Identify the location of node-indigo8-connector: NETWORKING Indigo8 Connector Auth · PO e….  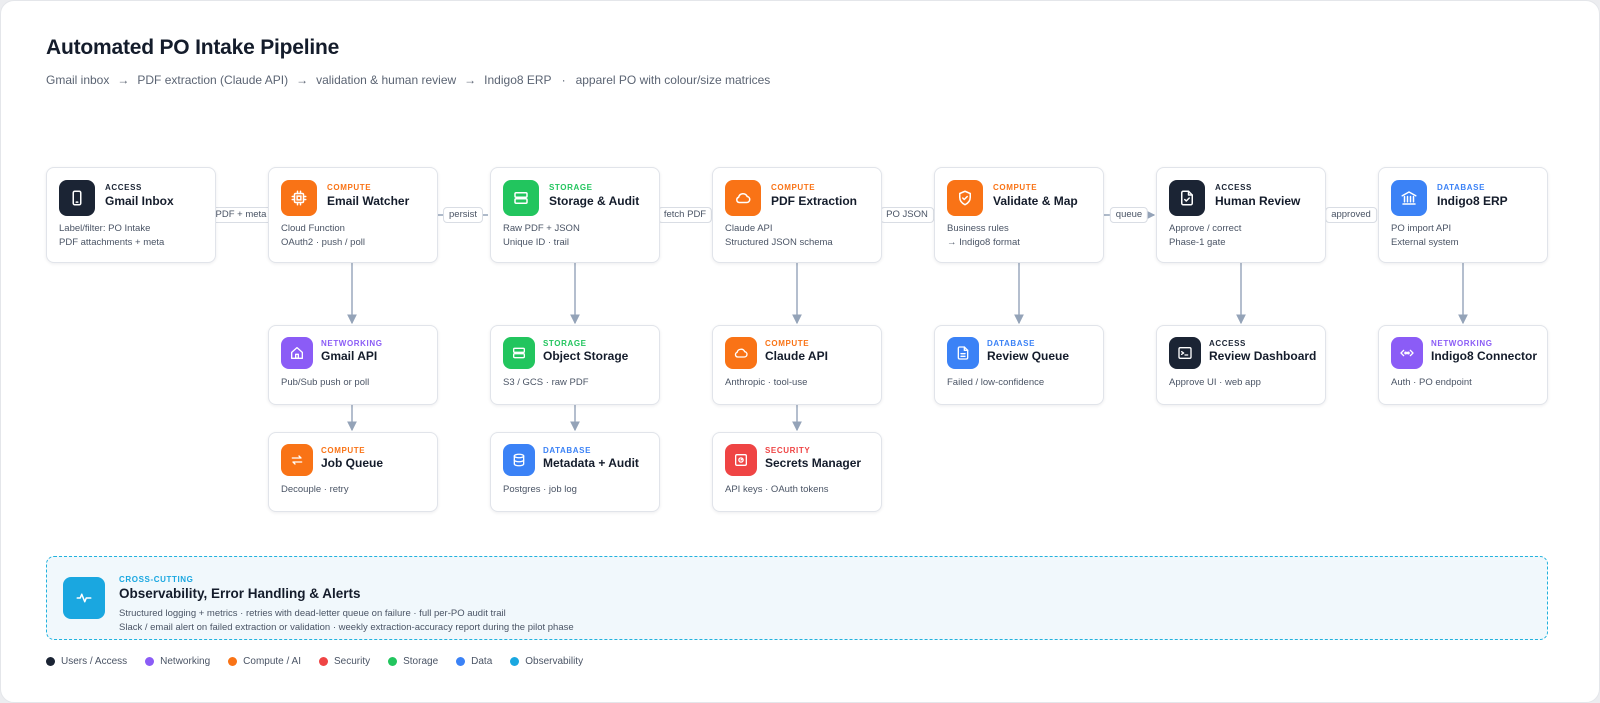
(1463, 365).